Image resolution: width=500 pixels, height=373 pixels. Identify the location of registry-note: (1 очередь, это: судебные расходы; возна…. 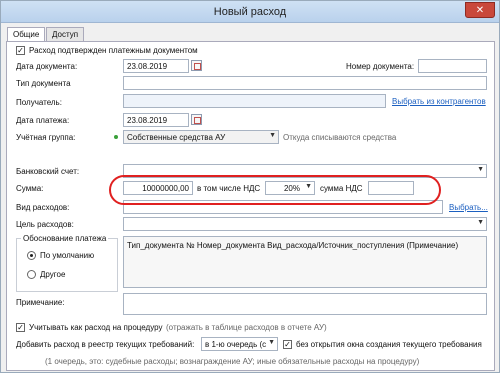
(232, 361).